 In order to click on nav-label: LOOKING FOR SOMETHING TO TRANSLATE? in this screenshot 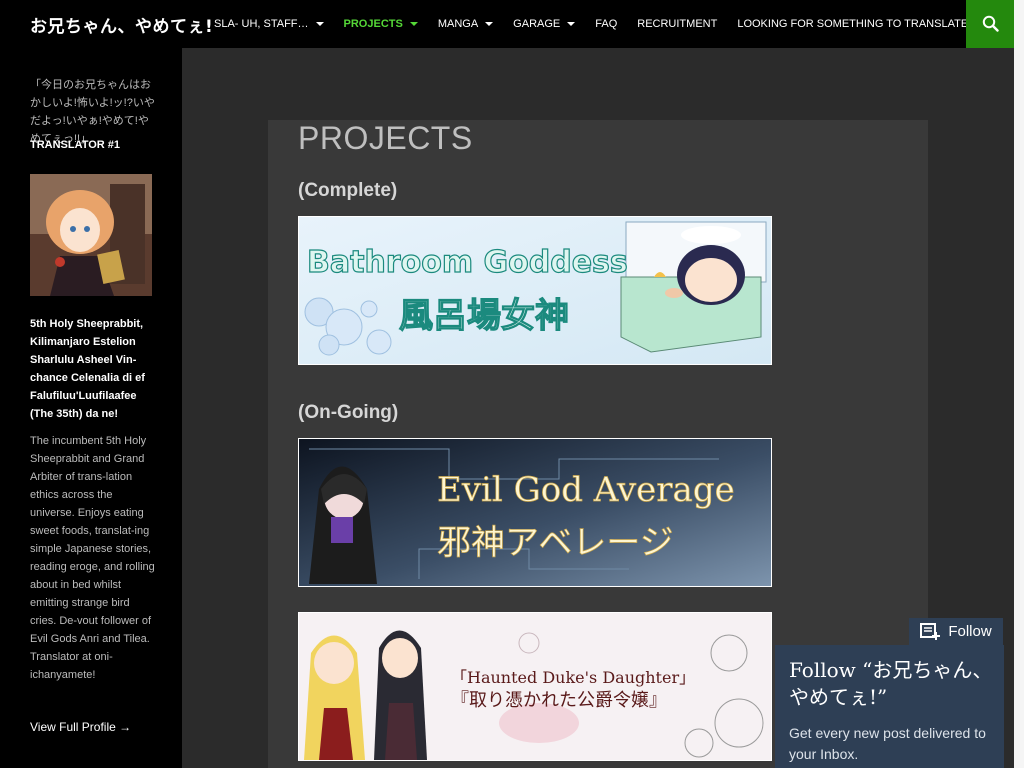, I will do `click(856, 24)`.